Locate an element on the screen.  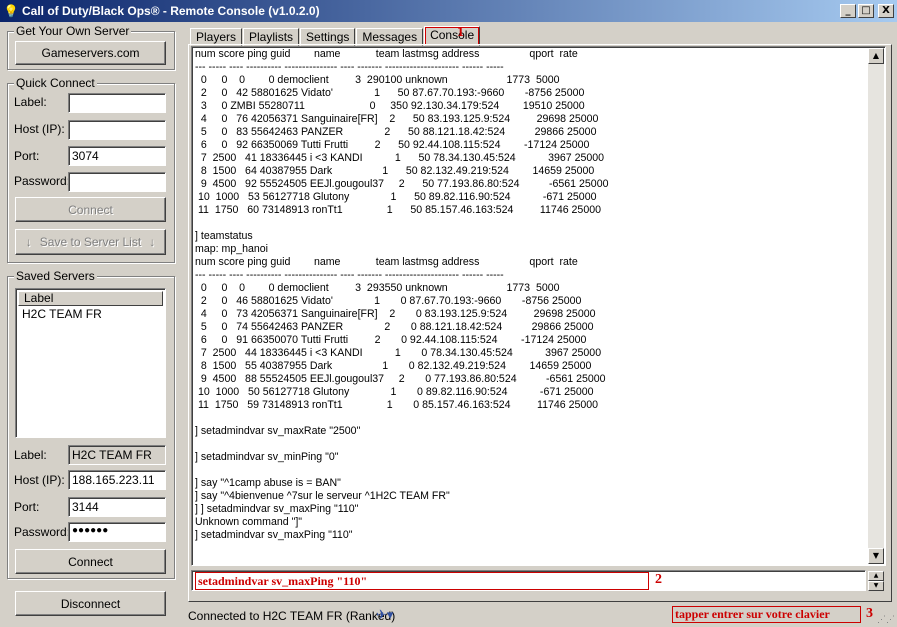
spin-up-icon: ▲ is located at coordinates (876, 576).